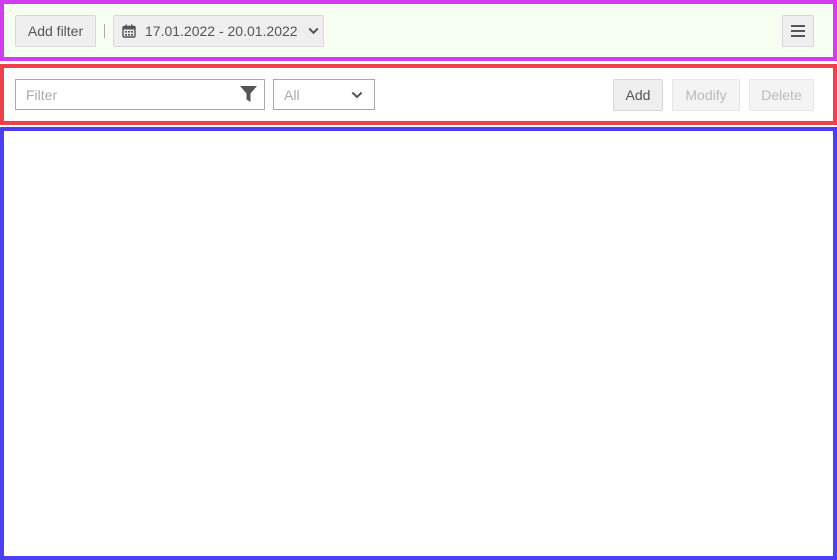  What do you see at coordinates (123, 94) in the screenshot?
I see `filter-input` at bounding box center [123, 94].